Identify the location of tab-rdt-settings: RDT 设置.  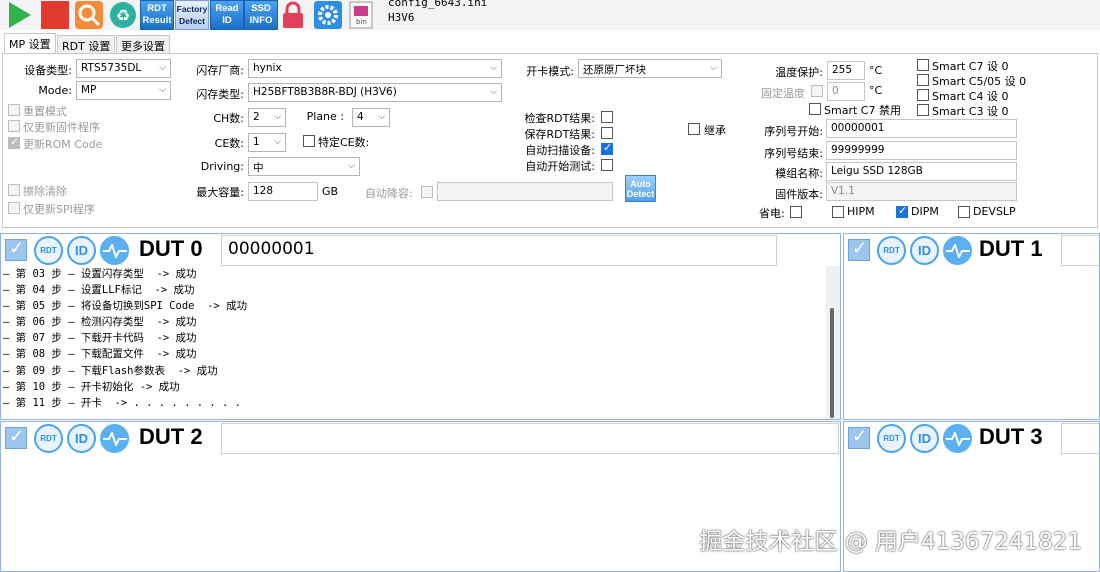
(86, 44).